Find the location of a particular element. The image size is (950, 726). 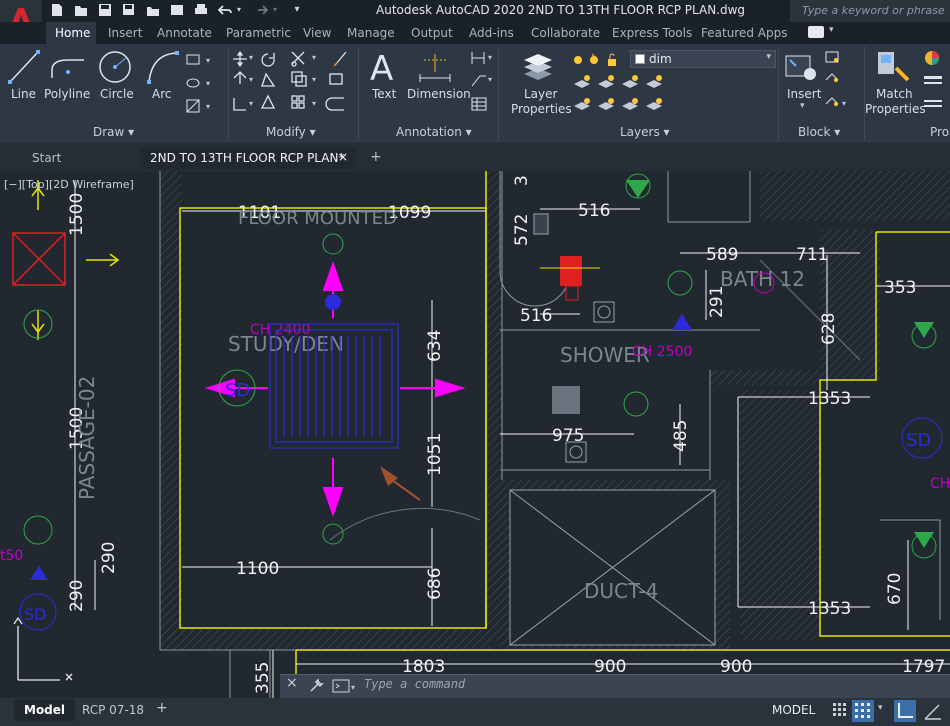

polyline-tool-button is located at coordinates (68, 69).